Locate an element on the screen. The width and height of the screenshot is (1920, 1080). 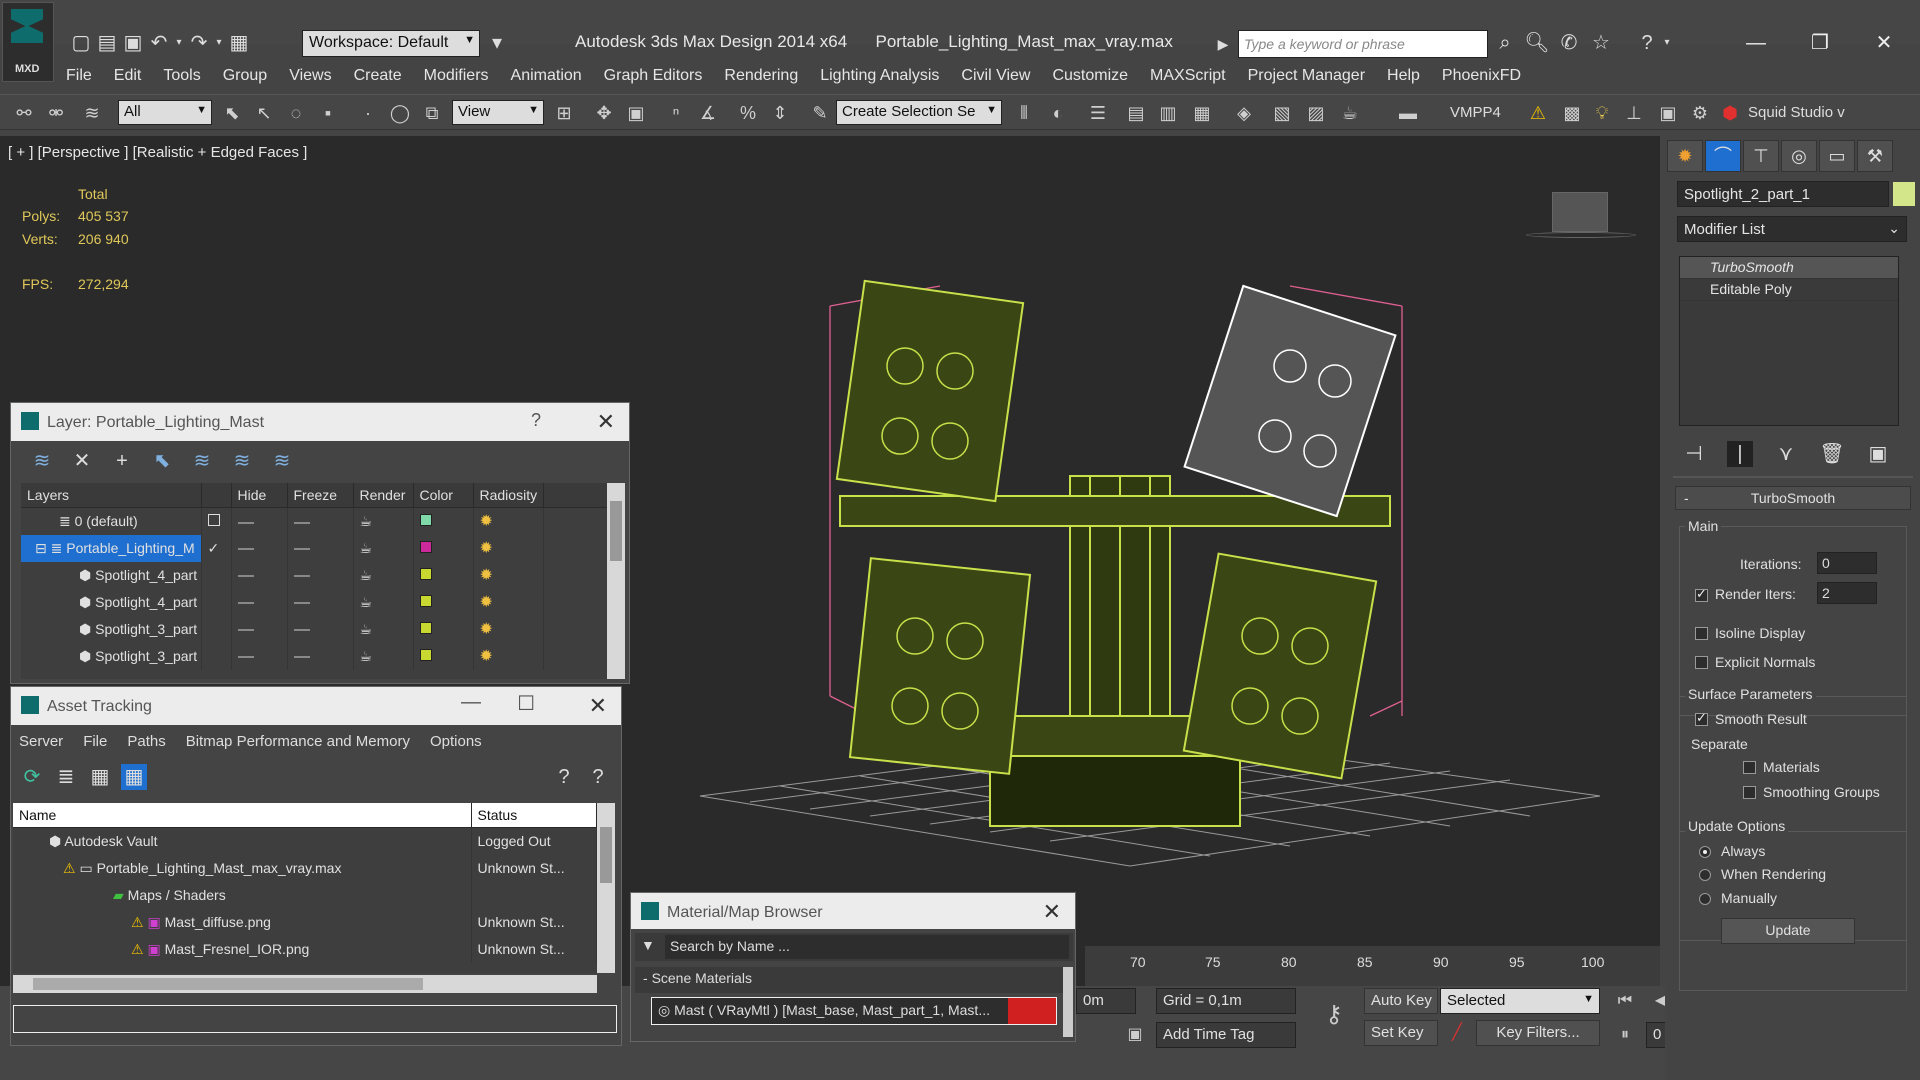
link-icon: ⚯ is located at coordinates (24, 113).